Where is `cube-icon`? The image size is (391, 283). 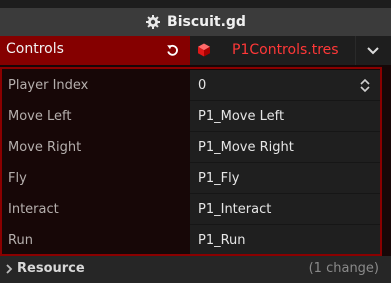 cube-icon is located at coordinates (204, 50).